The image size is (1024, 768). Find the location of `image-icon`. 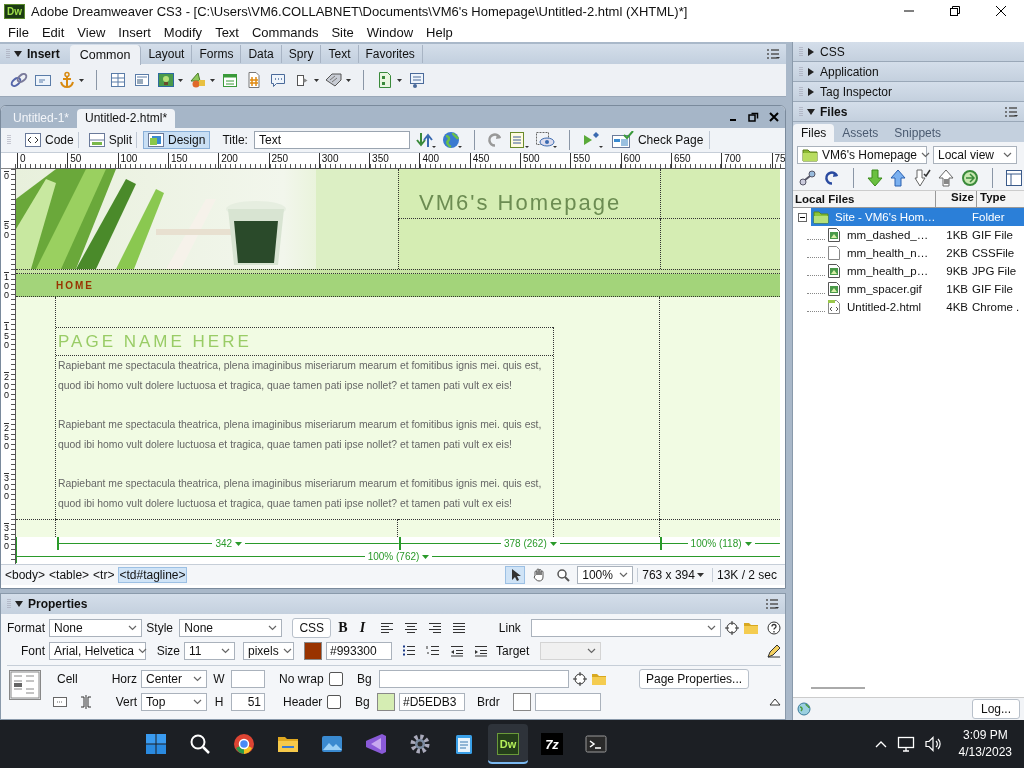

image-icon is located at coordinates (166, 80).